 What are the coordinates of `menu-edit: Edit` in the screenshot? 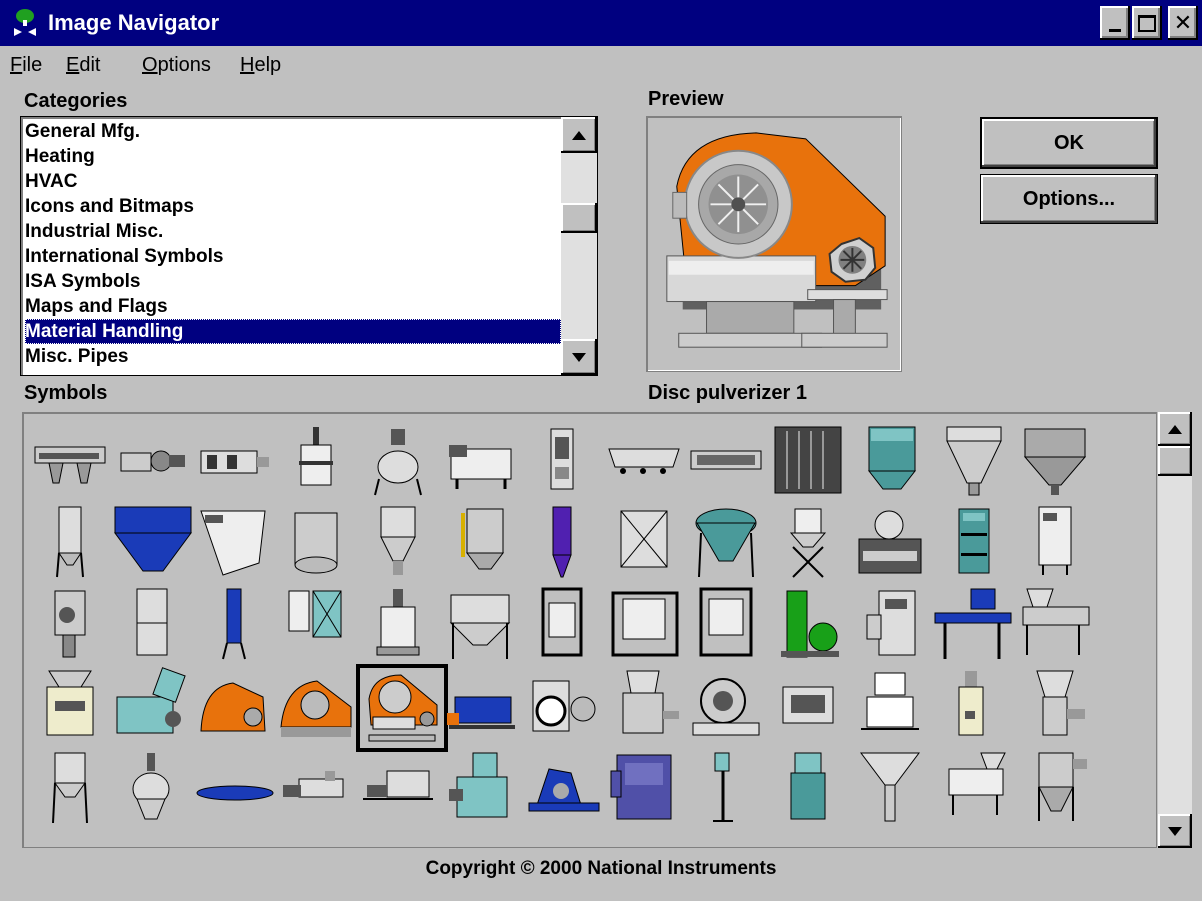 It's located at (83, 65).